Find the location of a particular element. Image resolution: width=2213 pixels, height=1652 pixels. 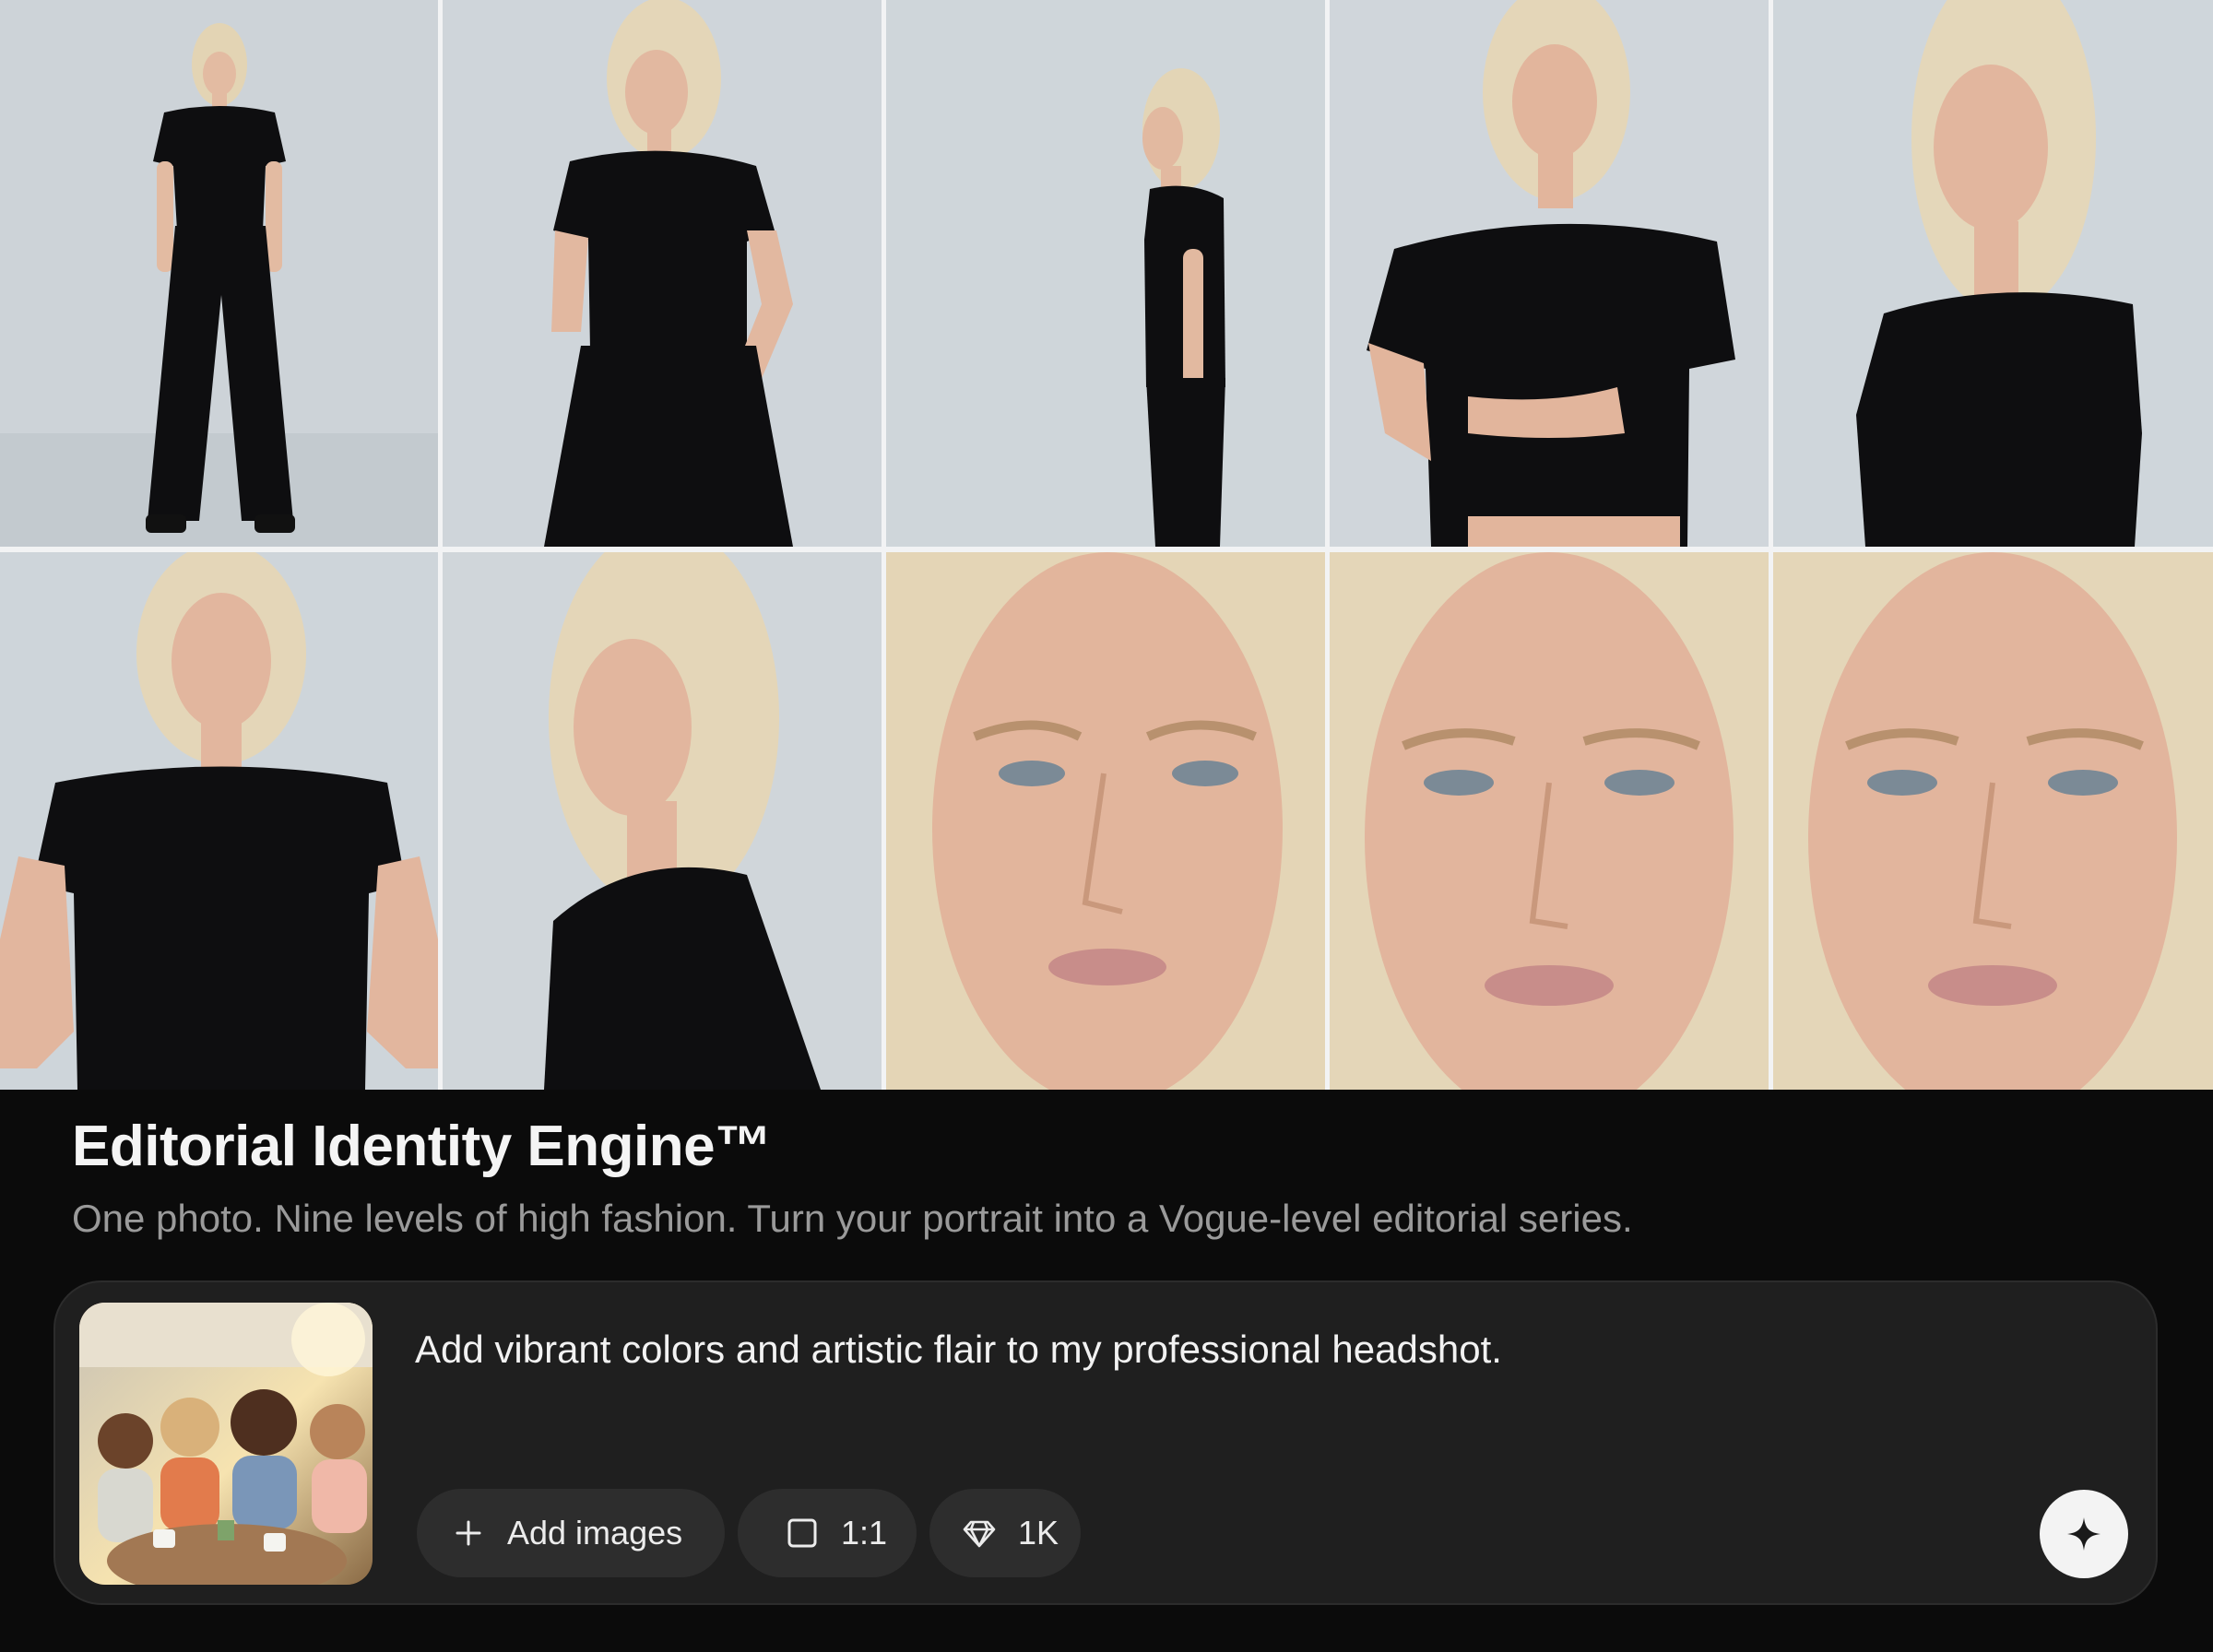

generate-button is located at coordinates (2084, 1534).